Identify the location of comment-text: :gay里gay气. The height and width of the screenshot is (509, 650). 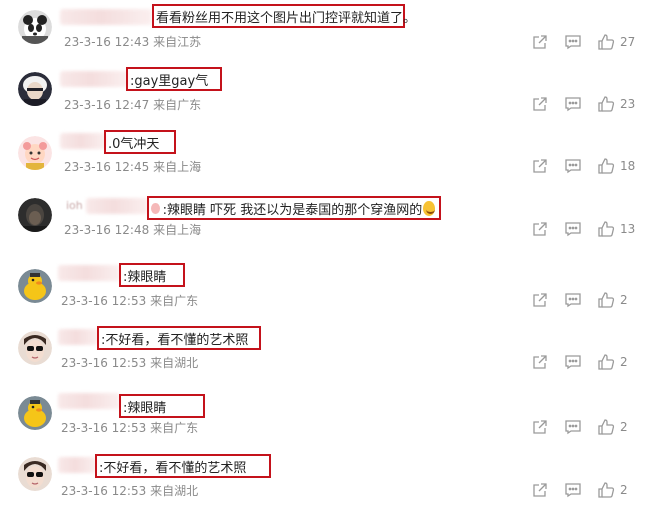
(169, 81).